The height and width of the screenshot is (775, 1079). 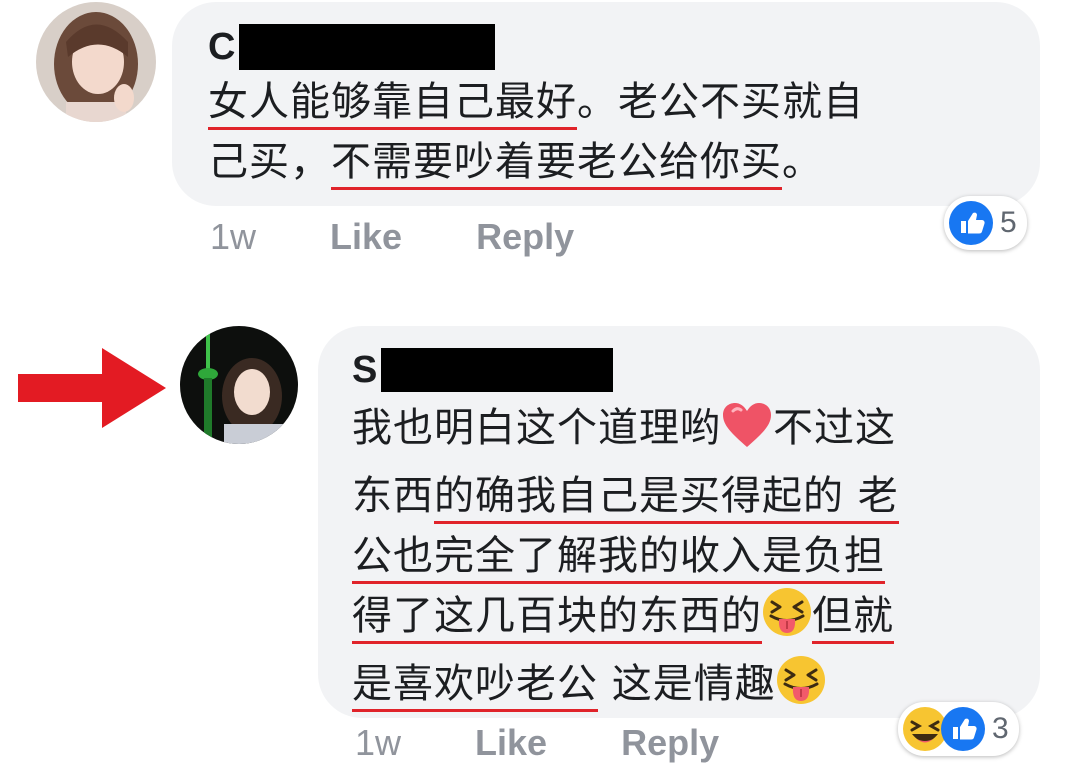 I want to click on comment-author-1: C, so click(x=352, y=47).